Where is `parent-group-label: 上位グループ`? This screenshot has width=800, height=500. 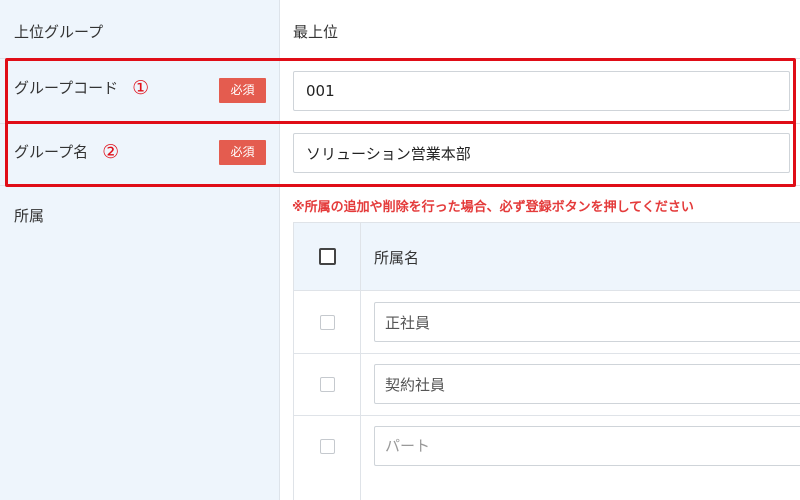 parent-group-label: 上位グループ is located at coordinates (59, 32).